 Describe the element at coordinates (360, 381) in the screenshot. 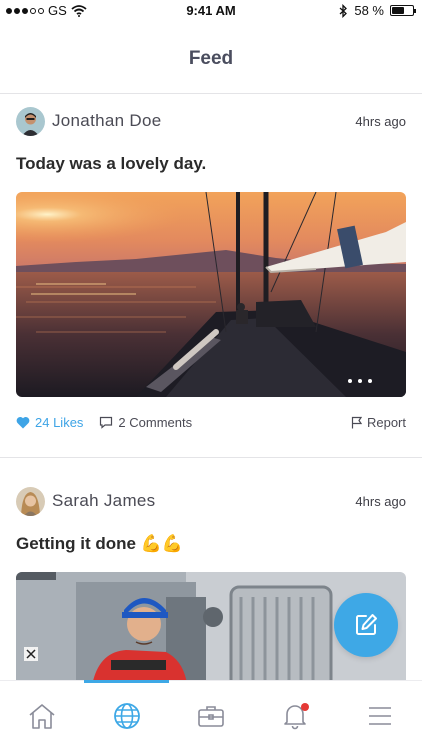

I see `carousel-dots` at that location.